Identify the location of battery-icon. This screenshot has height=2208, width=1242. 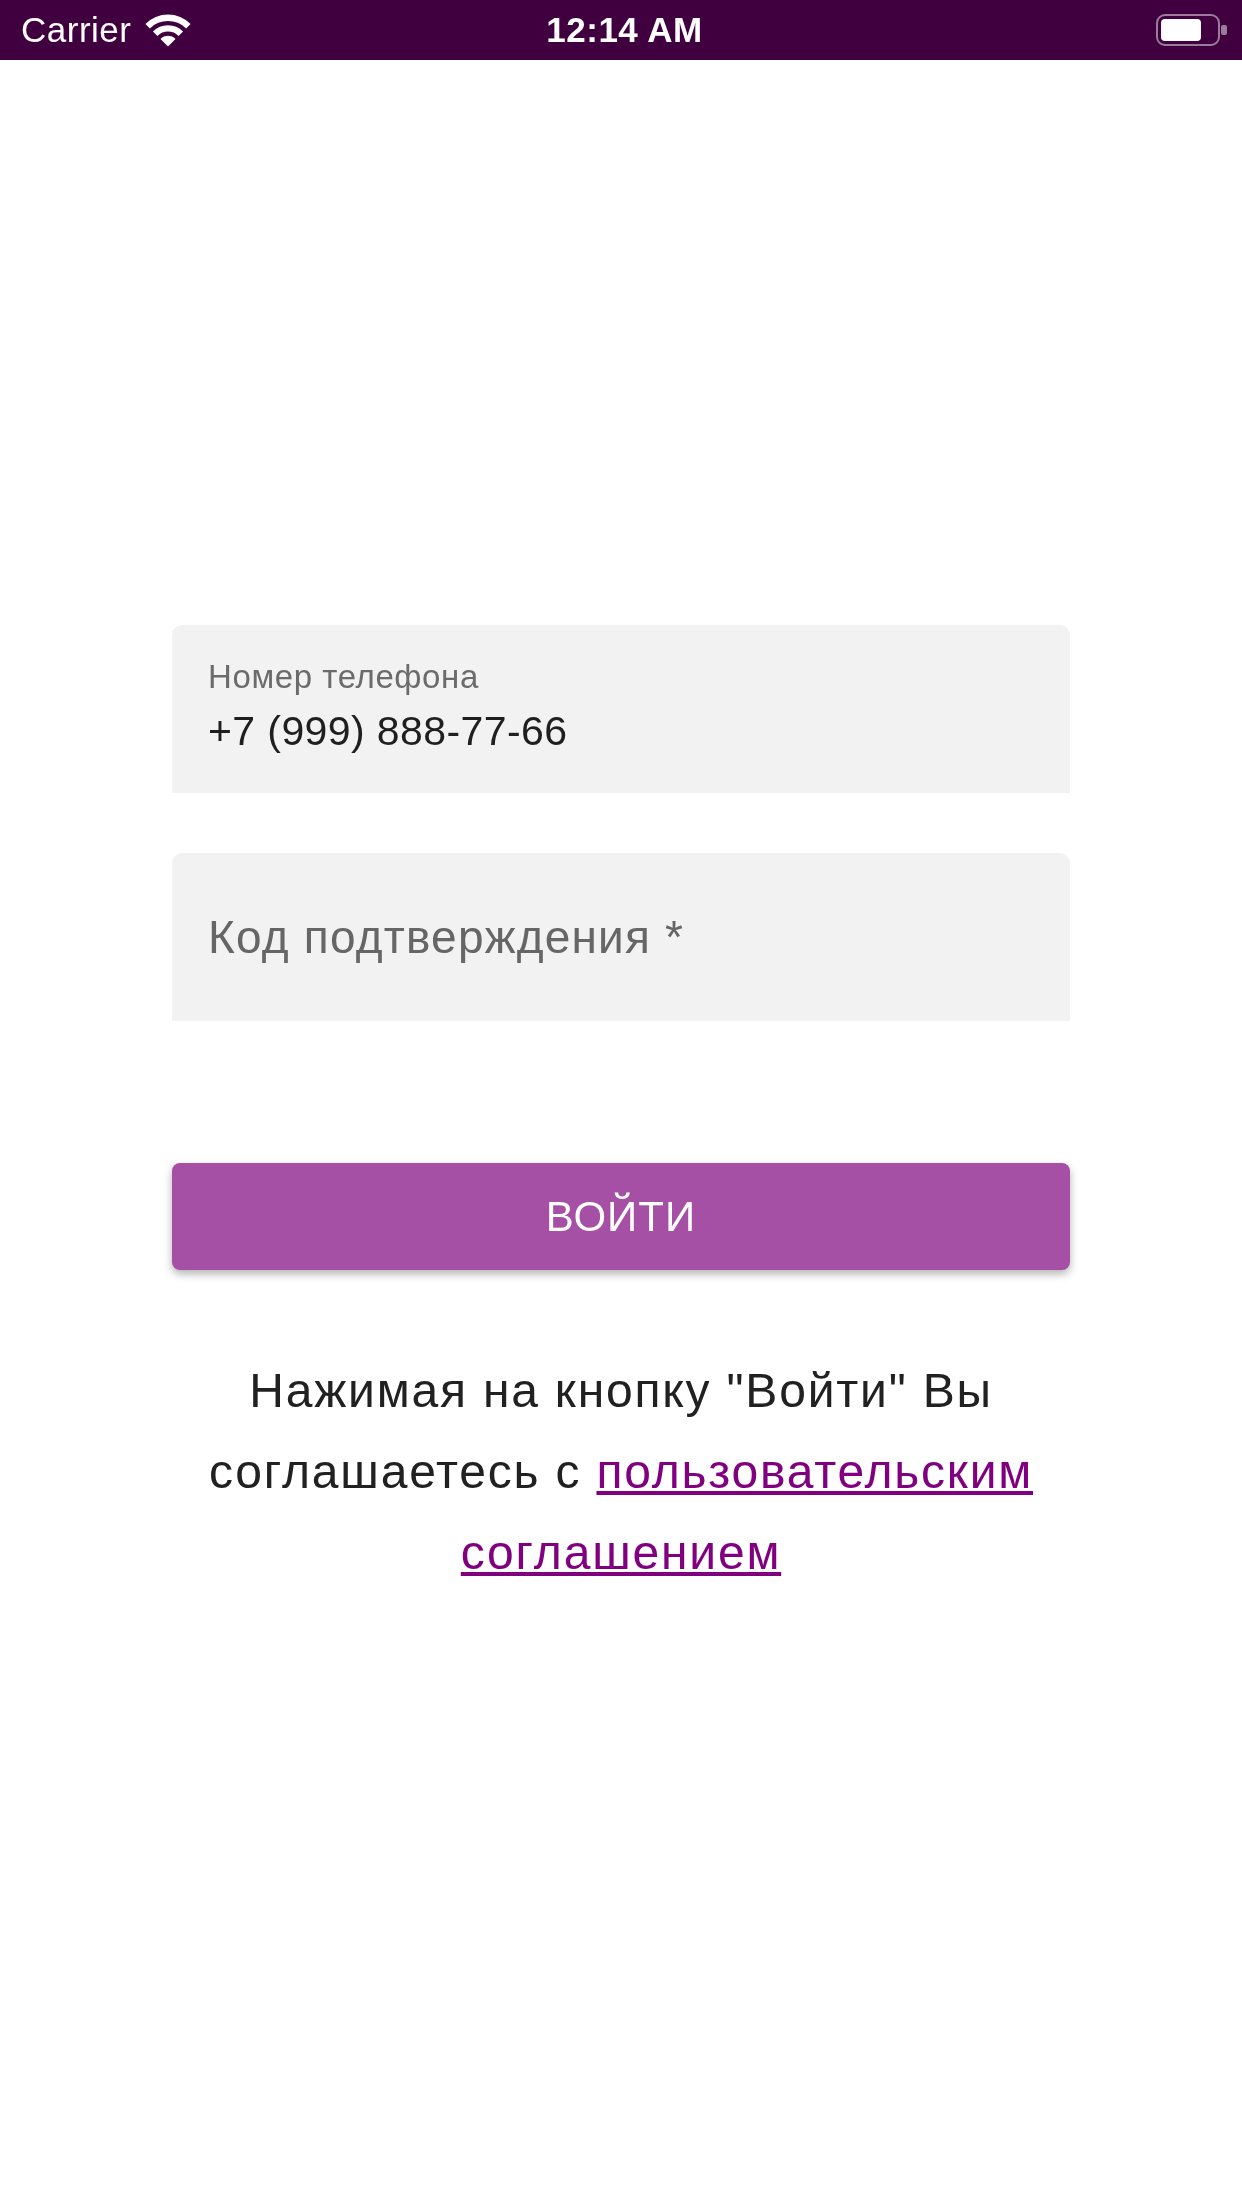
(1192, 30).